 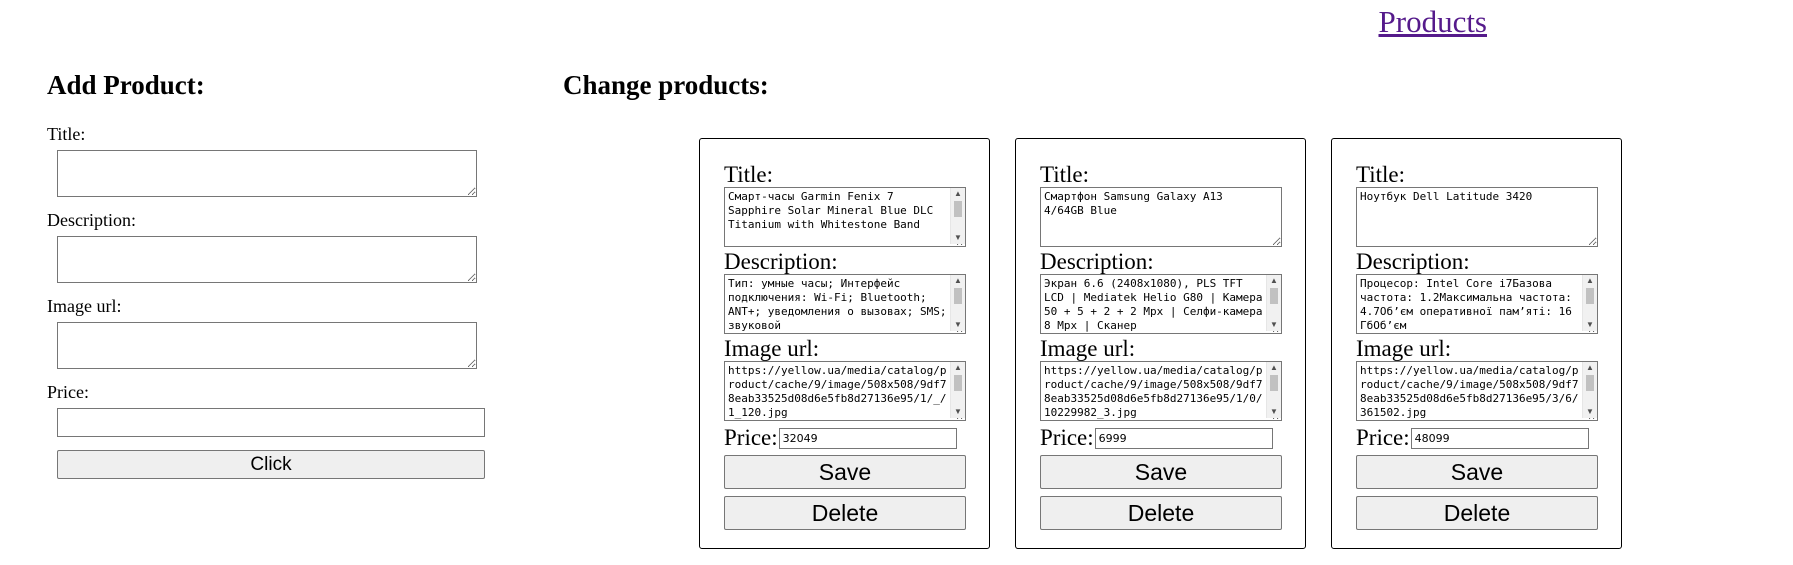 I want to click on card-title-input: Смартфон Samsung Galaxy A13 4/64GB Blue, so click(x=1161, y=217).